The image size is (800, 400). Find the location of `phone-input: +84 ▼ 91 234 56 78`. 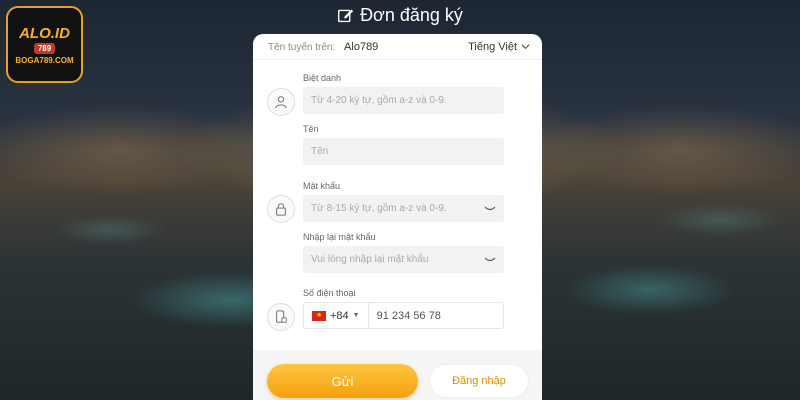

phone-input: +84 ▼ 91 234 56 78 is located at coordinates (403, 315).